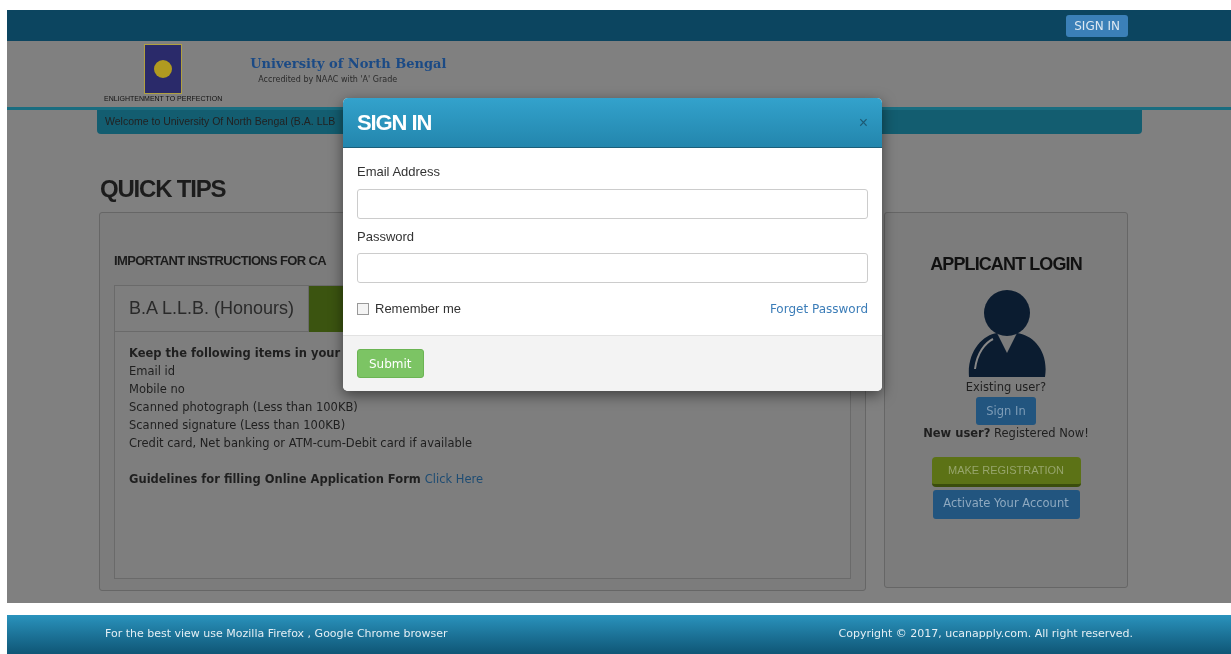 Image resolution: width=1231 pixels, height=654 pixels. I want to click on forget-password-link: Forget Password, so click(818, 308).